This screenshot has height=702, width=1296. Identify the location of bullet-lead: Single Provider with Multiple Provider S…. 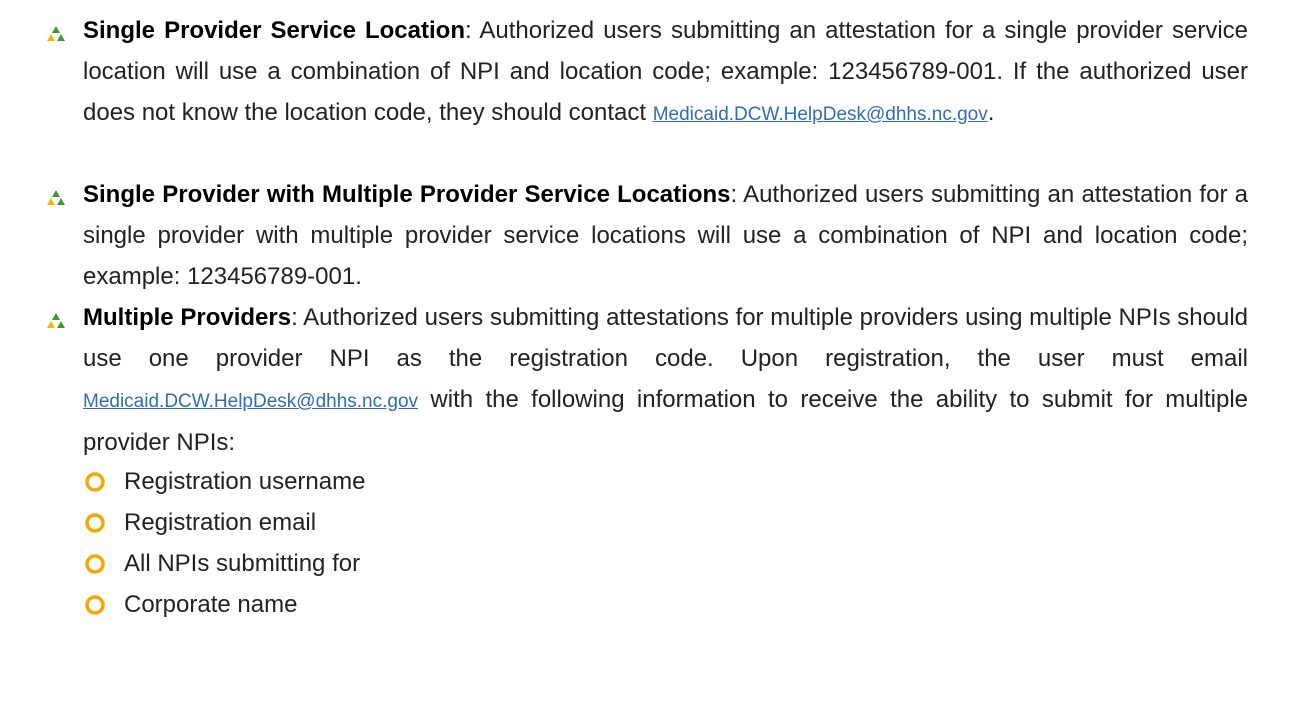
(407, 194).